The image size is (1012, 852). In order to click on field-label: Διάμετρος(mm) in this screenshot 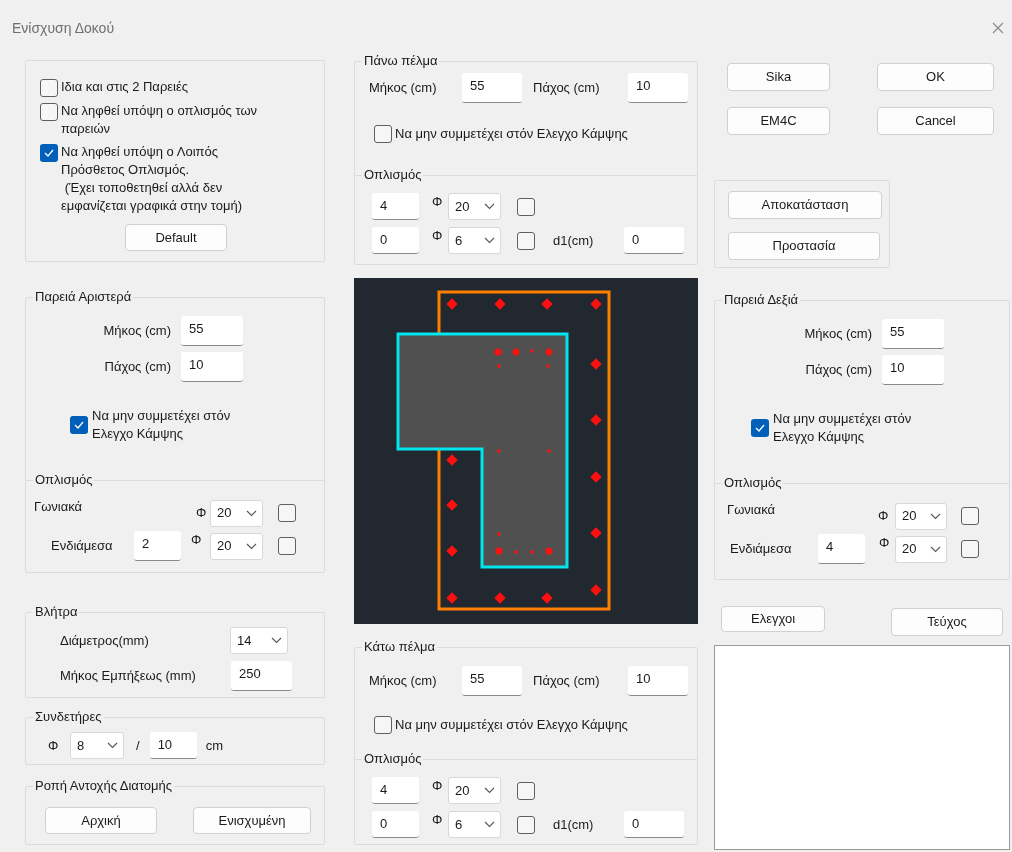, I will do `click(105, 640)`.